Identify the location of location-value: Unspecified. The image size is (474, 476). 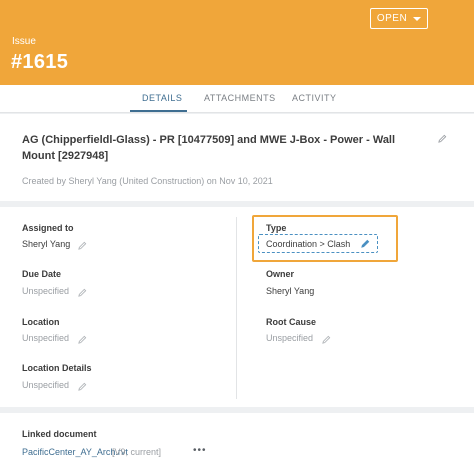
(45, 338).